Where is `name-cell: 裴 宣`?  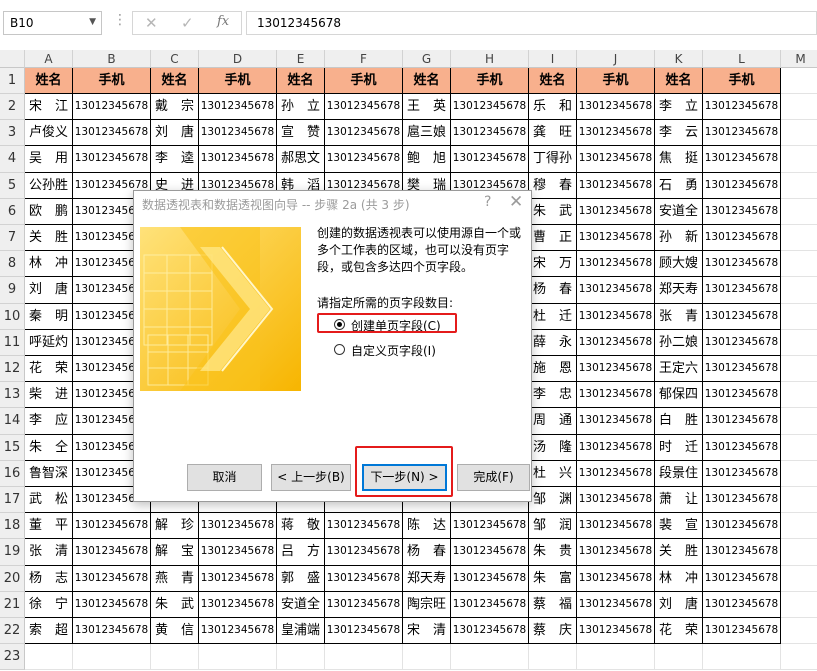 name-cell: 裴 宣 is located at coordinates (679, 526).